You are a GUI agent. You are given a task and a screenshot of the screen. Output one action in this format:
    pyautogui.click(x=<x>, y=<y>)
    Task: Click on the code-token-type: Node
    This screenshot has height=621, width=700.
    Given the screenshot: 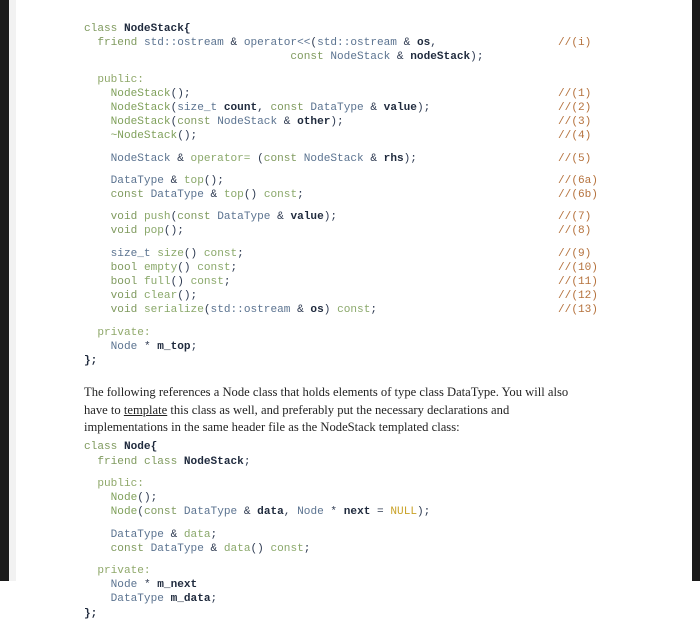 What is the action you would take?
    pyautogui.click(x=310, y=512)
    